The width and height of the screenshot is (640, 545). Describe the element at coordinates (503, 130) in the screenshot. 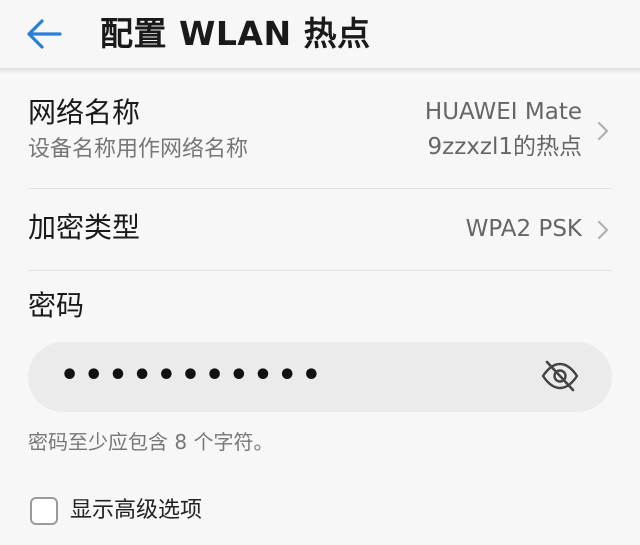

I see `network-name-value: HUAWEI Mate 9zzxzl1的热点` at that location.